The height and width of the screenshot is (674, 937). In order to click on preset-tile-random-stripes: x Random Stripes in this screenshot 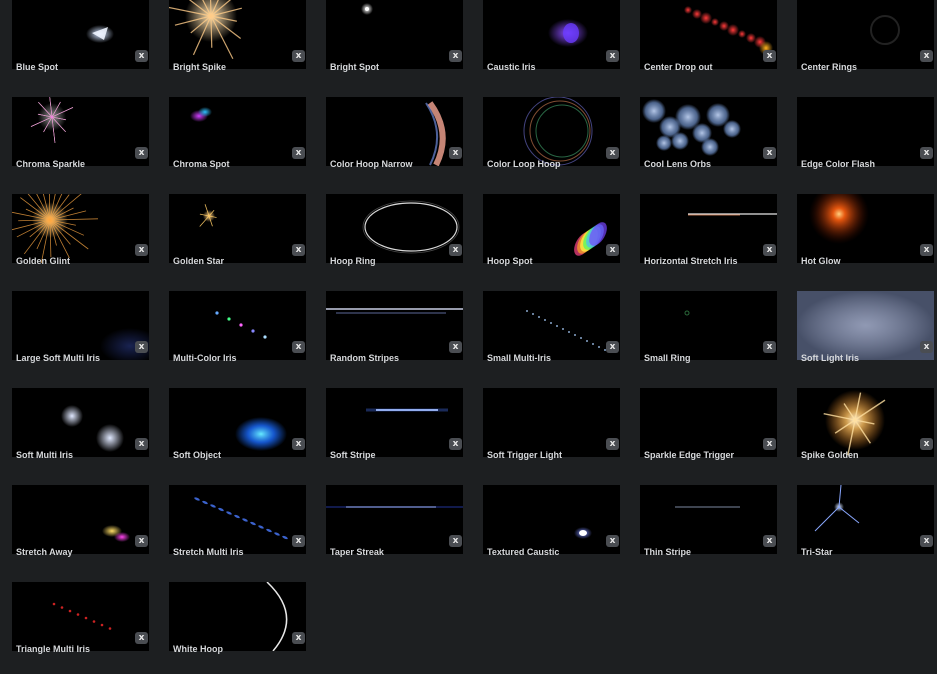, I will do `click(389, 337)`.